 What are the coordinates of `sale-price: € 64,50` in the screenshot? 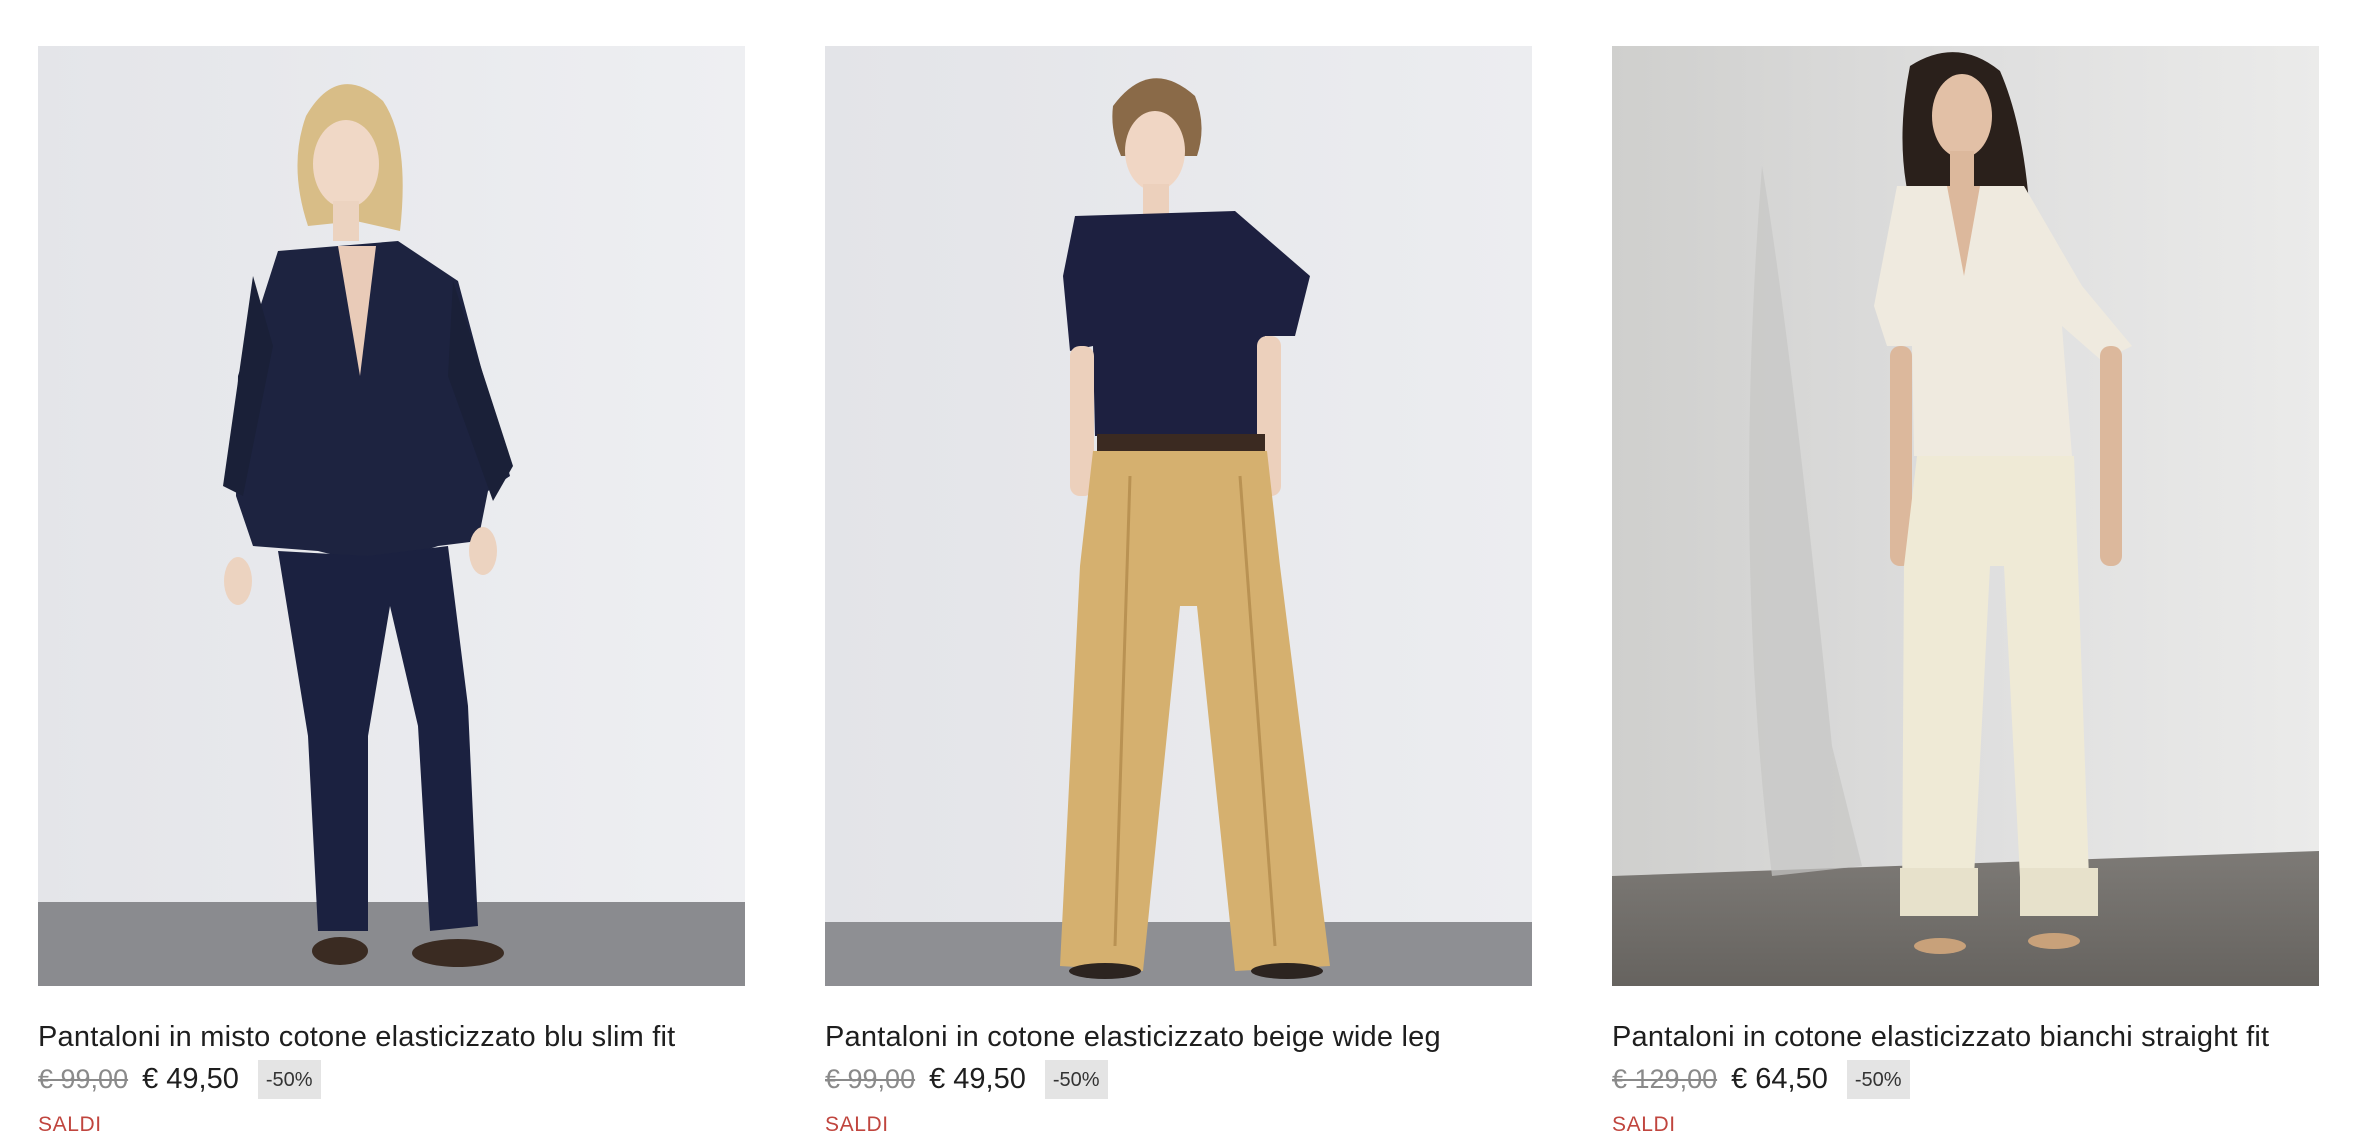 It's located at (1779, 1078).